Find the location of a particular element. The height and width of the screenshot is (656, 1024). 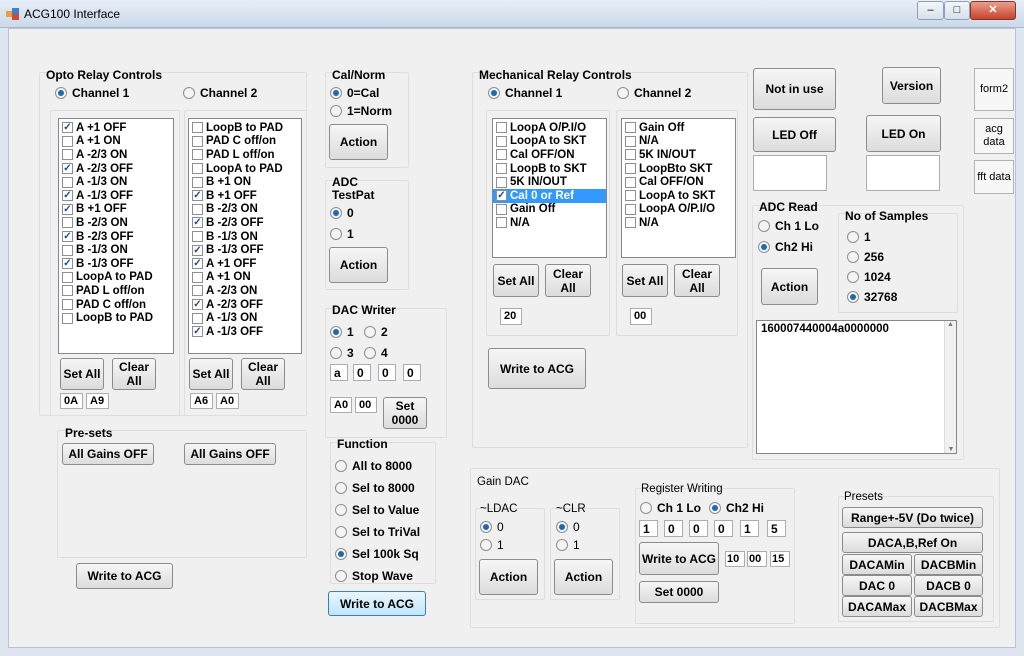

mech-ch2-set-all-button: Set All is located at coordinates (645, 280).